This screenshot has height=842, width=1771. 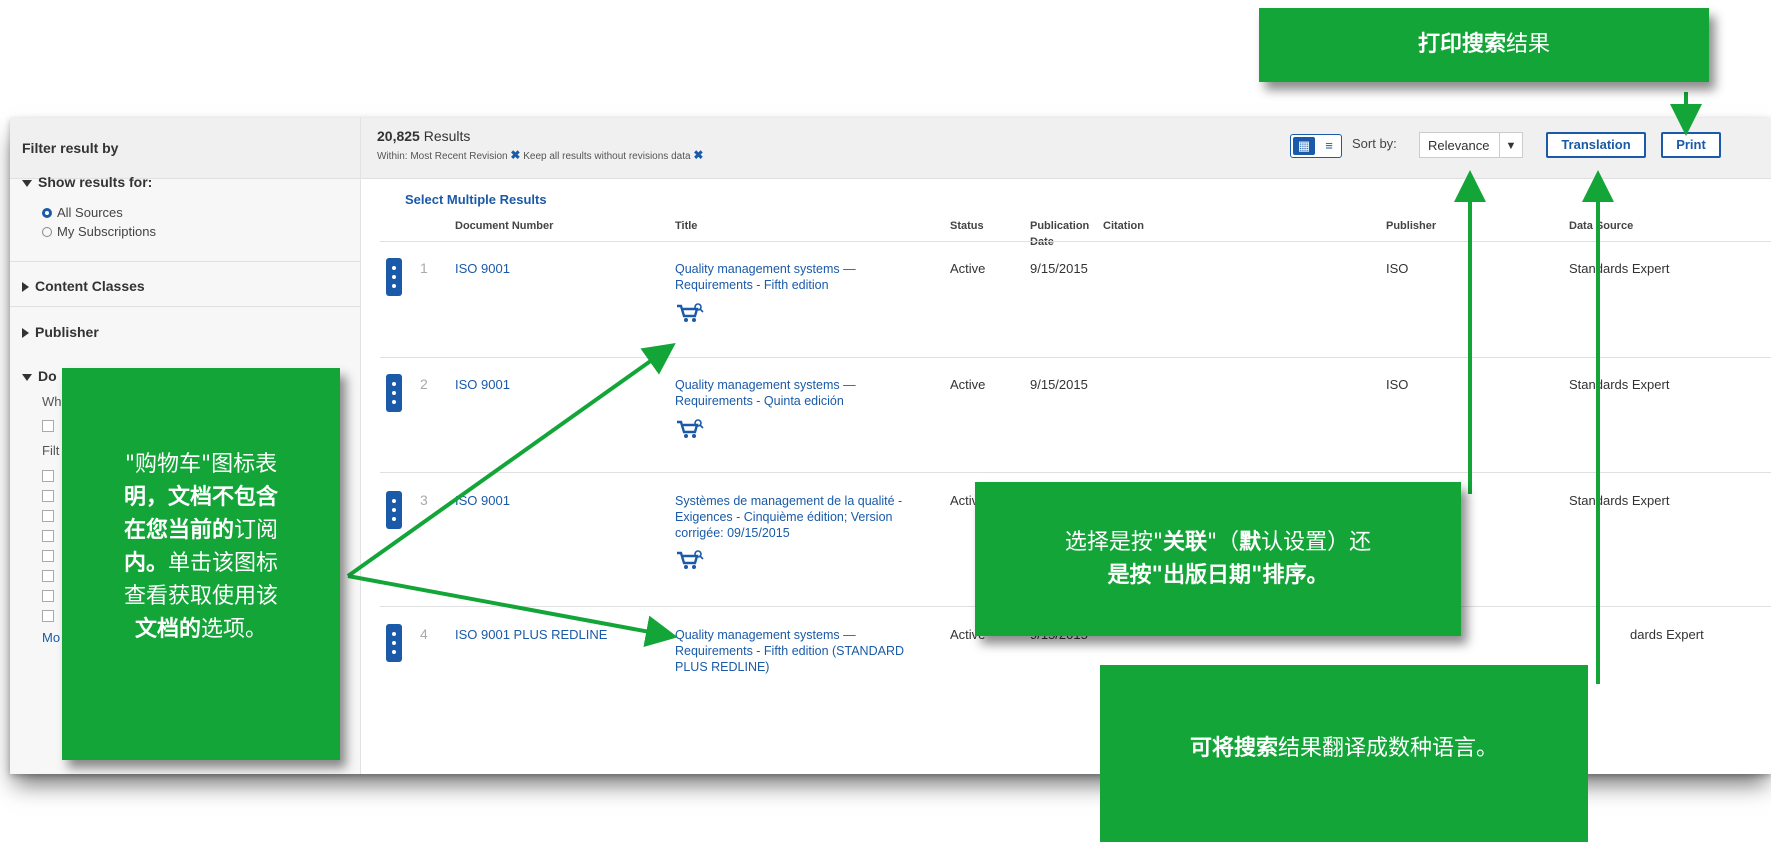 What do you see at coordinates (223, 563) in the screenshot?
I see `callout-text: 单击该图标` at bounding box center [223, 563].